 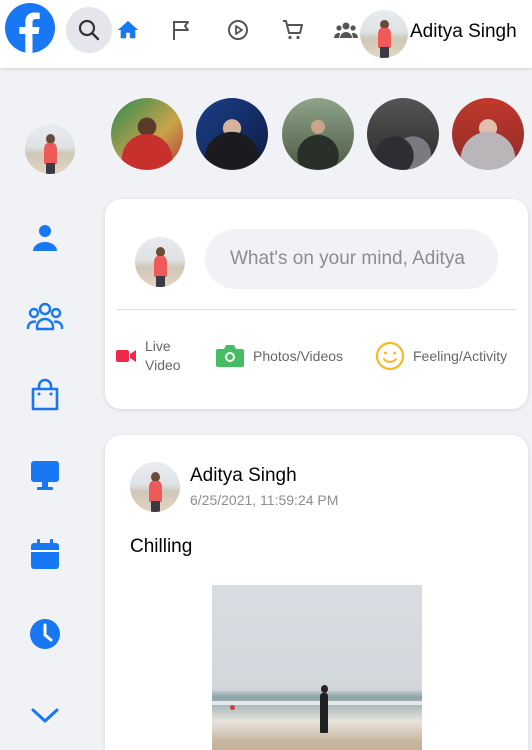 I want to click on facebook-f-icon, so click(x=29, y=32).